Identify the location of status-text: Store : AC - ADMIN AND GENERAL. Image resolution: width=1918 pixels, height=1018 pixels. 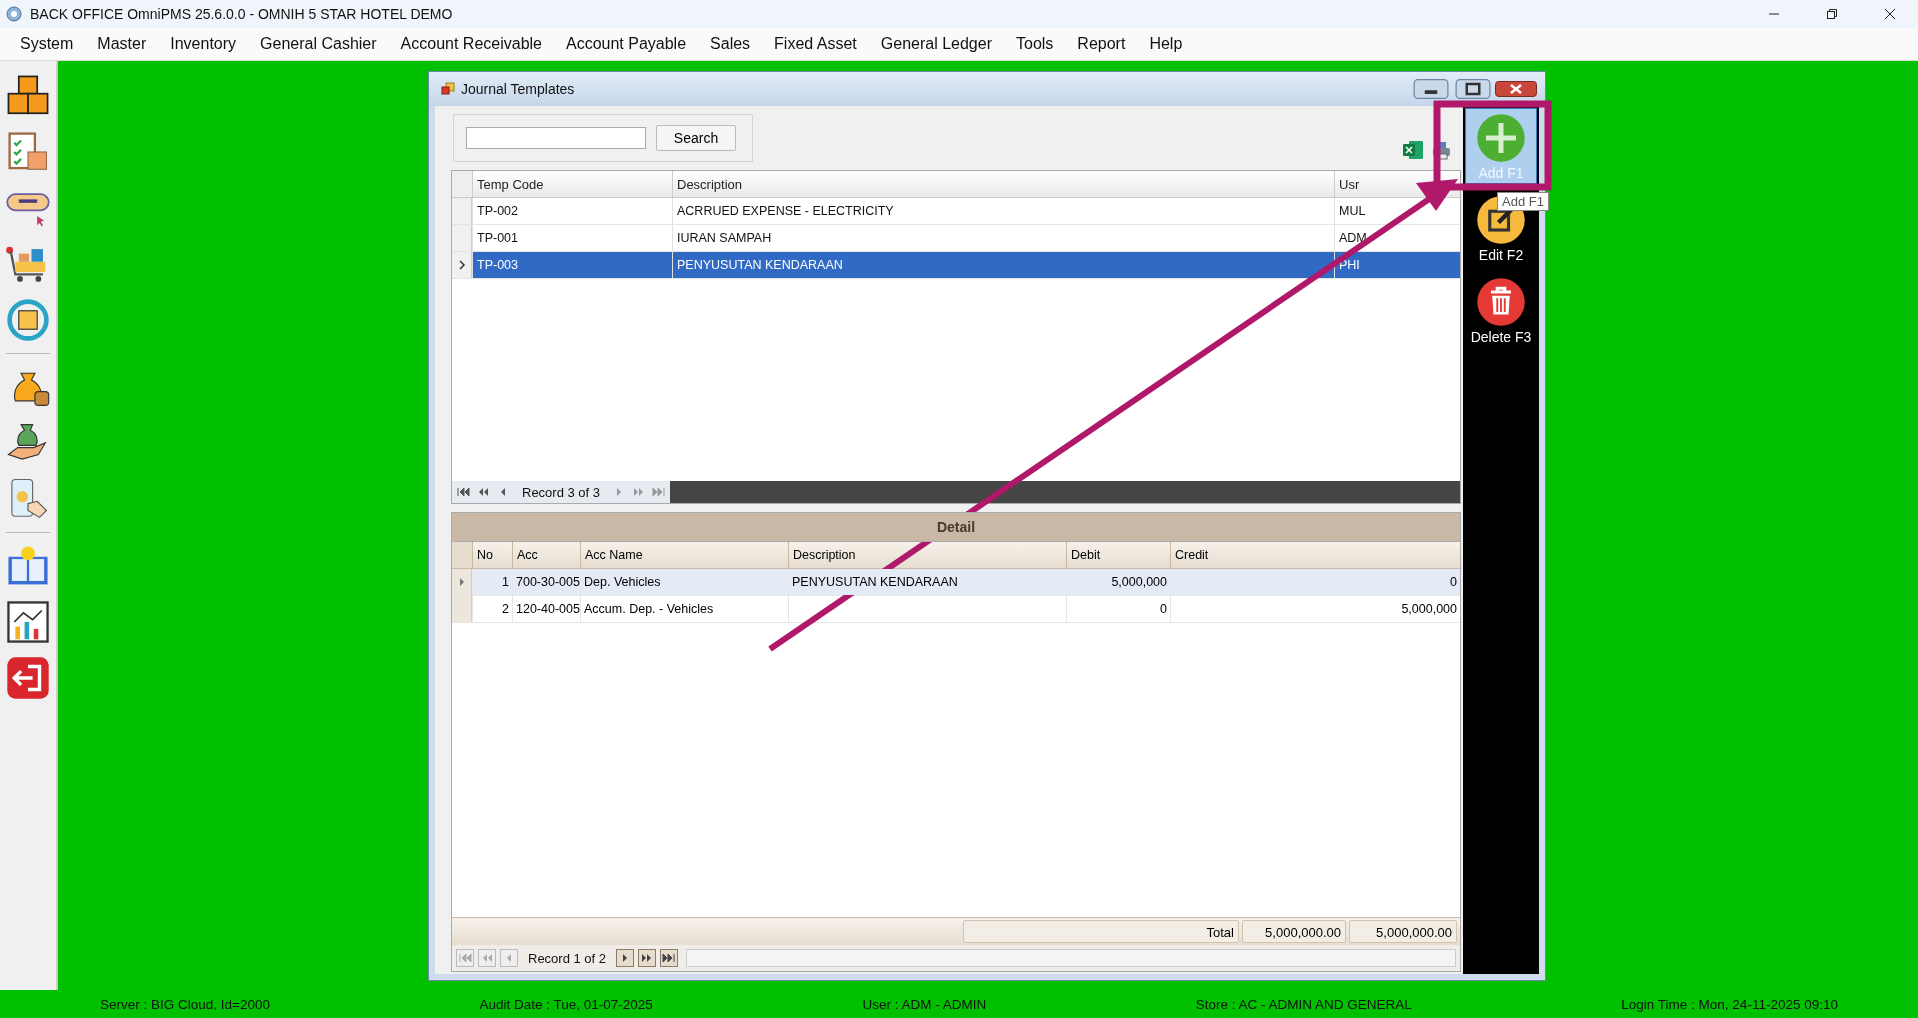
(1303, 1004).